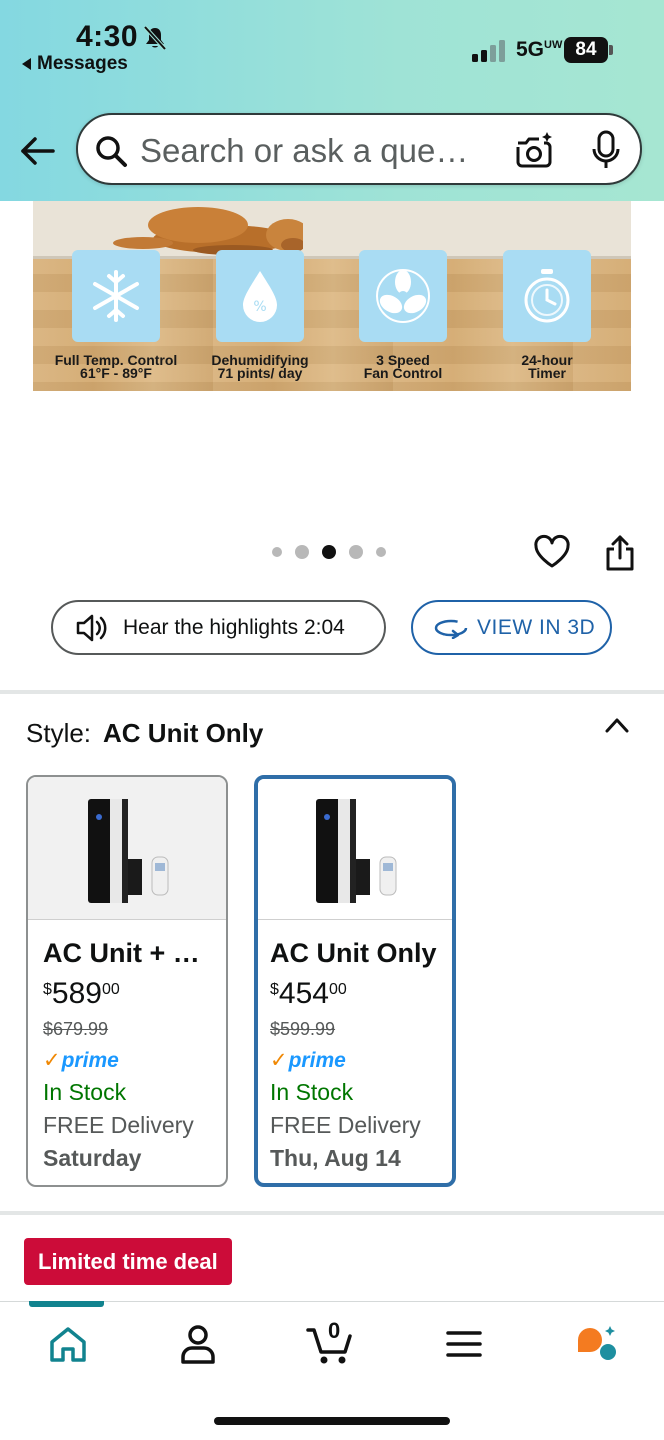 This screenshot has width=664, height=1440. I want to click on feature-temp-label: Full Temp. Control 61°F - 89°F, so click(116, 367).